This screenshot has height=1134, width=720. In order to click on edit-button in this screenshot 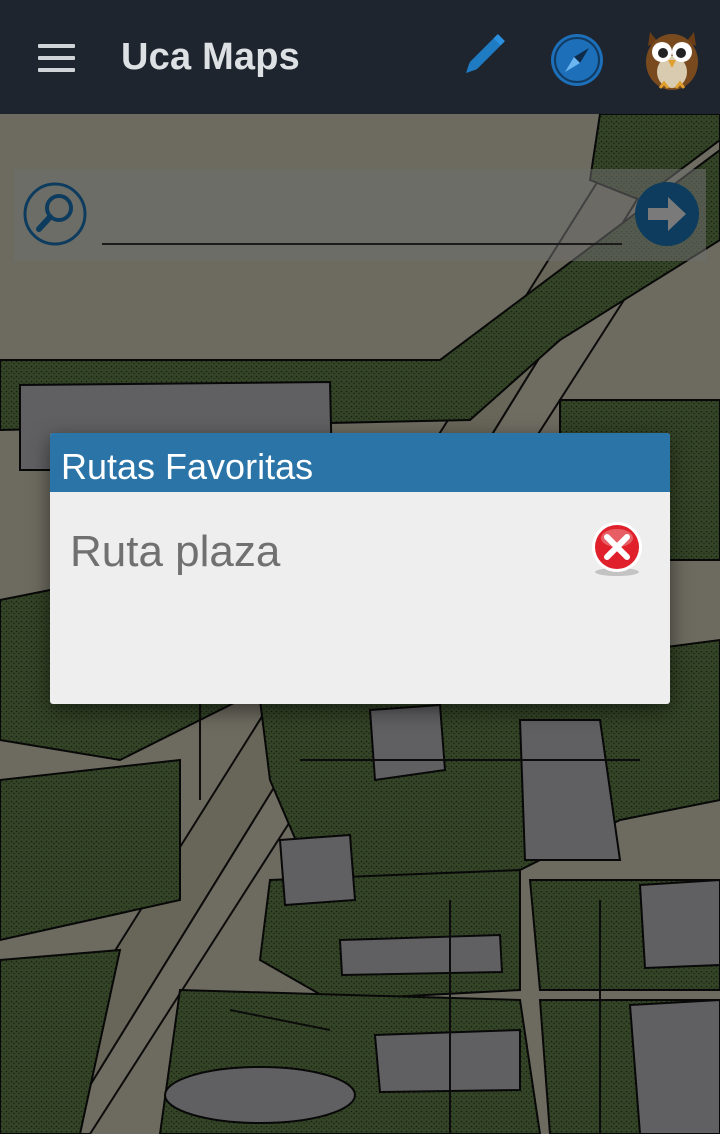, I will do `click(483, 56)`.